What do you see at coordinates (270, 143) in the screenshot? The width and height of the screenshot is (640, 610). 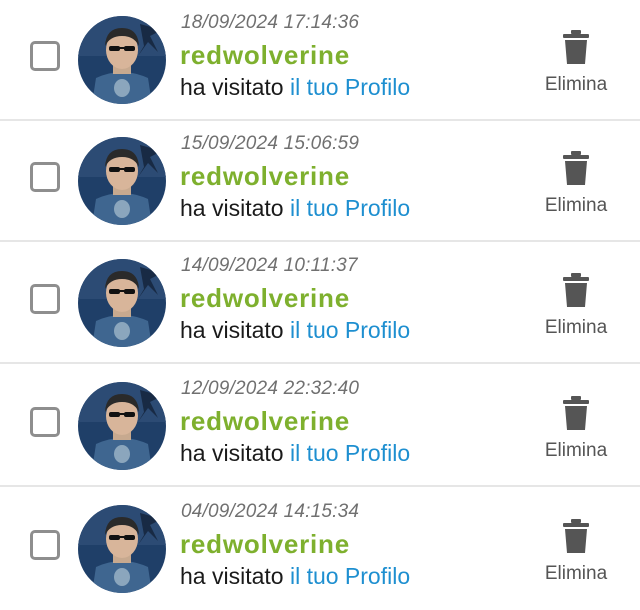 I see `visit-date: 15/09/2024 15:06:59` at bounding box center [270, 143].